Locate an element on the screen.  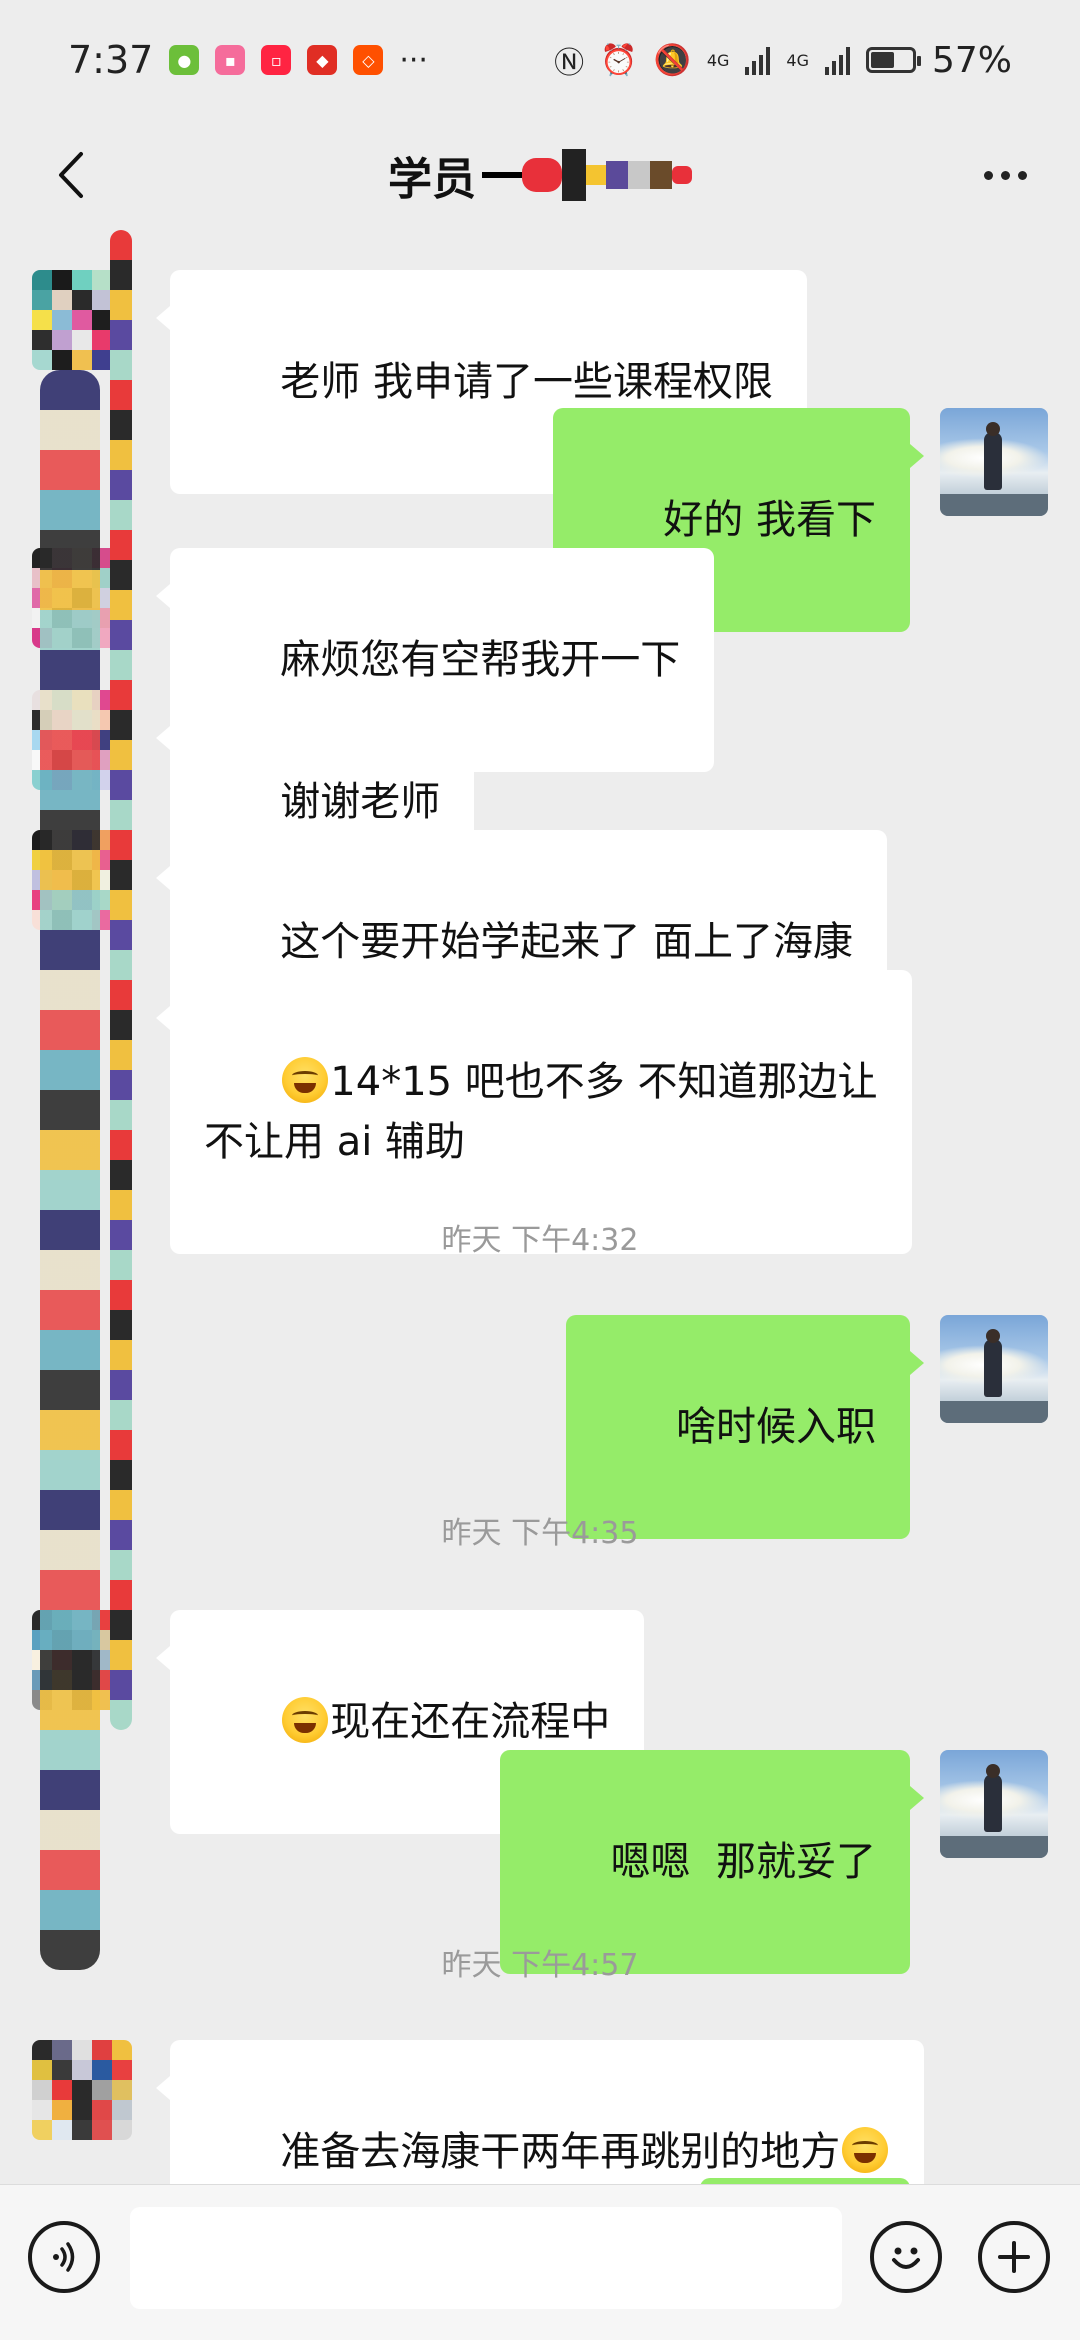
message-timestamp: 昨天 下午4:32 is located at coordinates (540, 1240).